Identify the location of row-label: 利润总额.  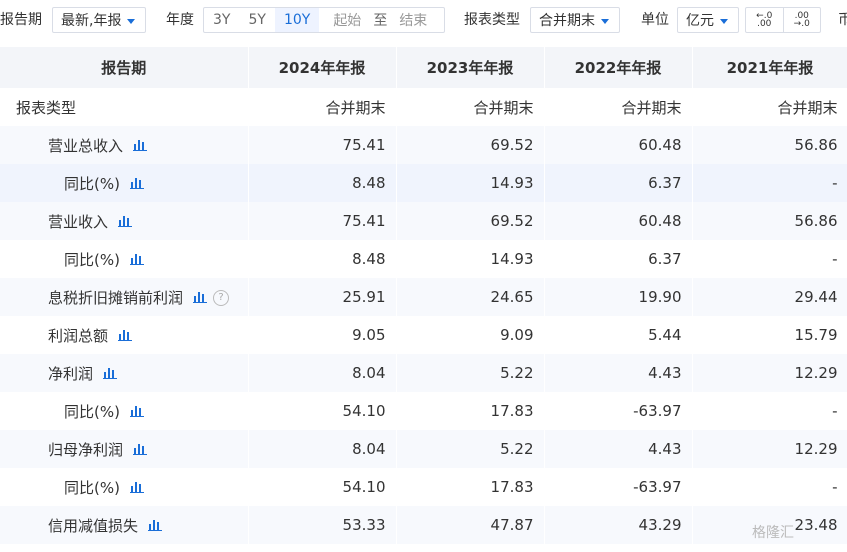
(78, 335).